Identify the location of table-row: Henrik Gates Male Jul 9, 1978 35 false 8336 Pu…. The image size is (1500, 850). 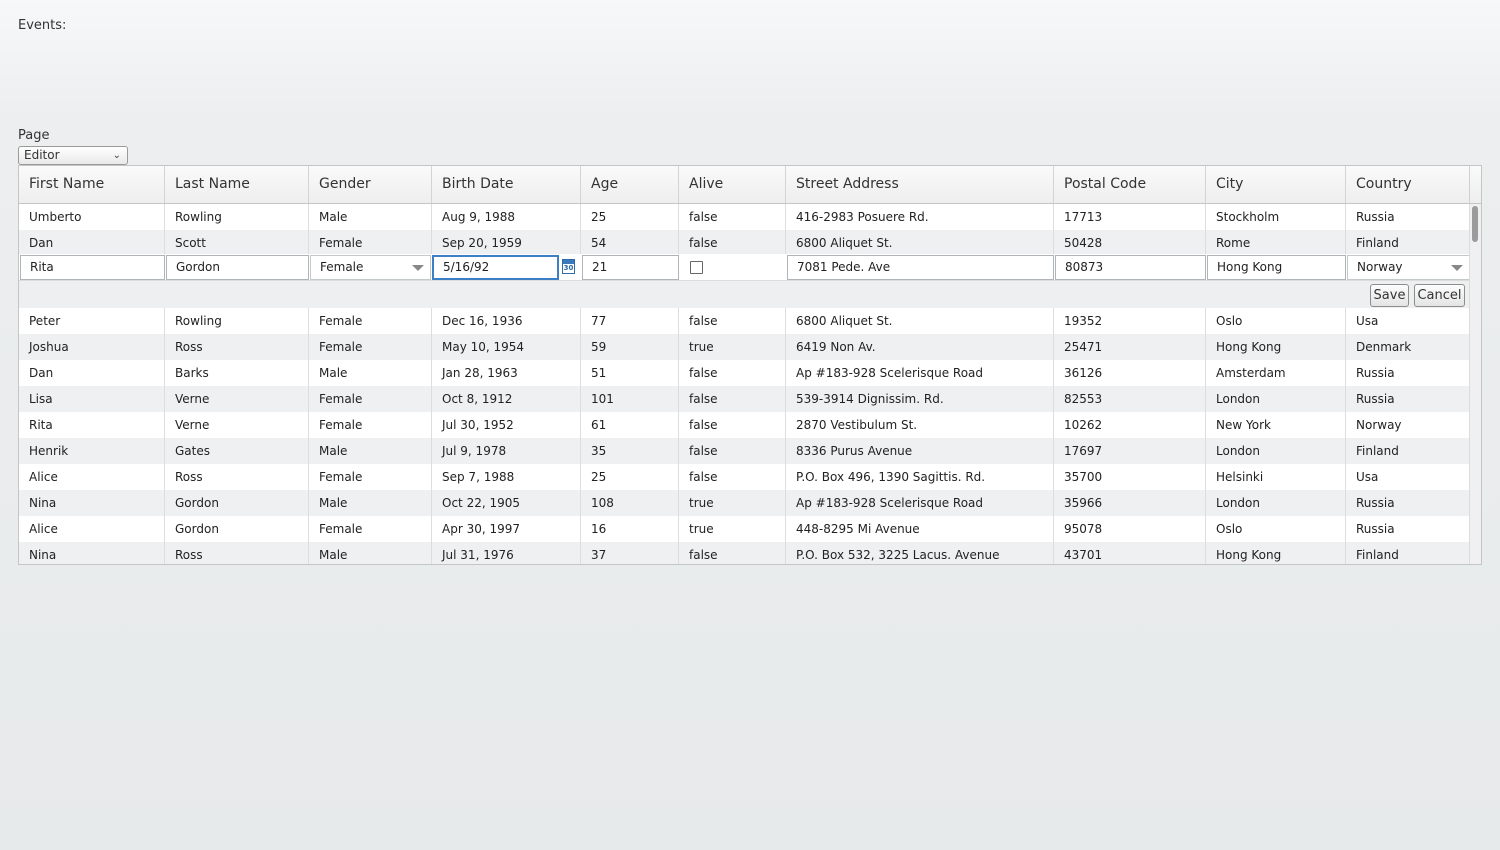
(745, 451).